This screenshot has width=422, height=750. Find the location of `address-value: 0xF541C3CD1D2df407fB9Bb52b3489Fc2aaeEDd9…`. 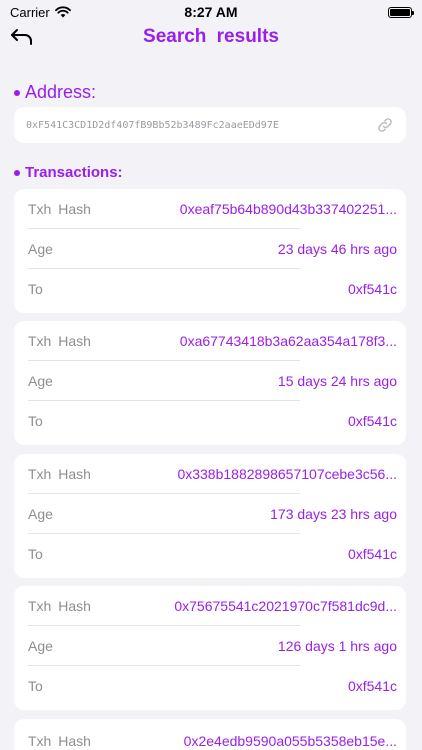

address-value: 0xF541C3CD1D2df407fB9Bb52b3489Fc2aaeEDd9… is located at coordinates (152, 125).